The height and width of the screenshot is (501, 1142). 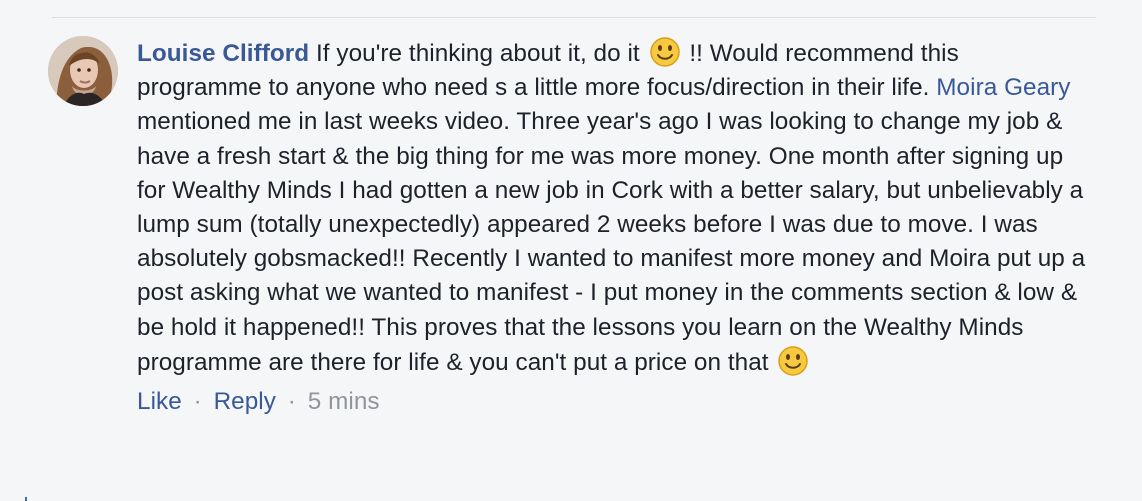 What do you see at coordinates (574, 17) in the screenshot?
I see `top-divider` at bounding box center [574, 17].